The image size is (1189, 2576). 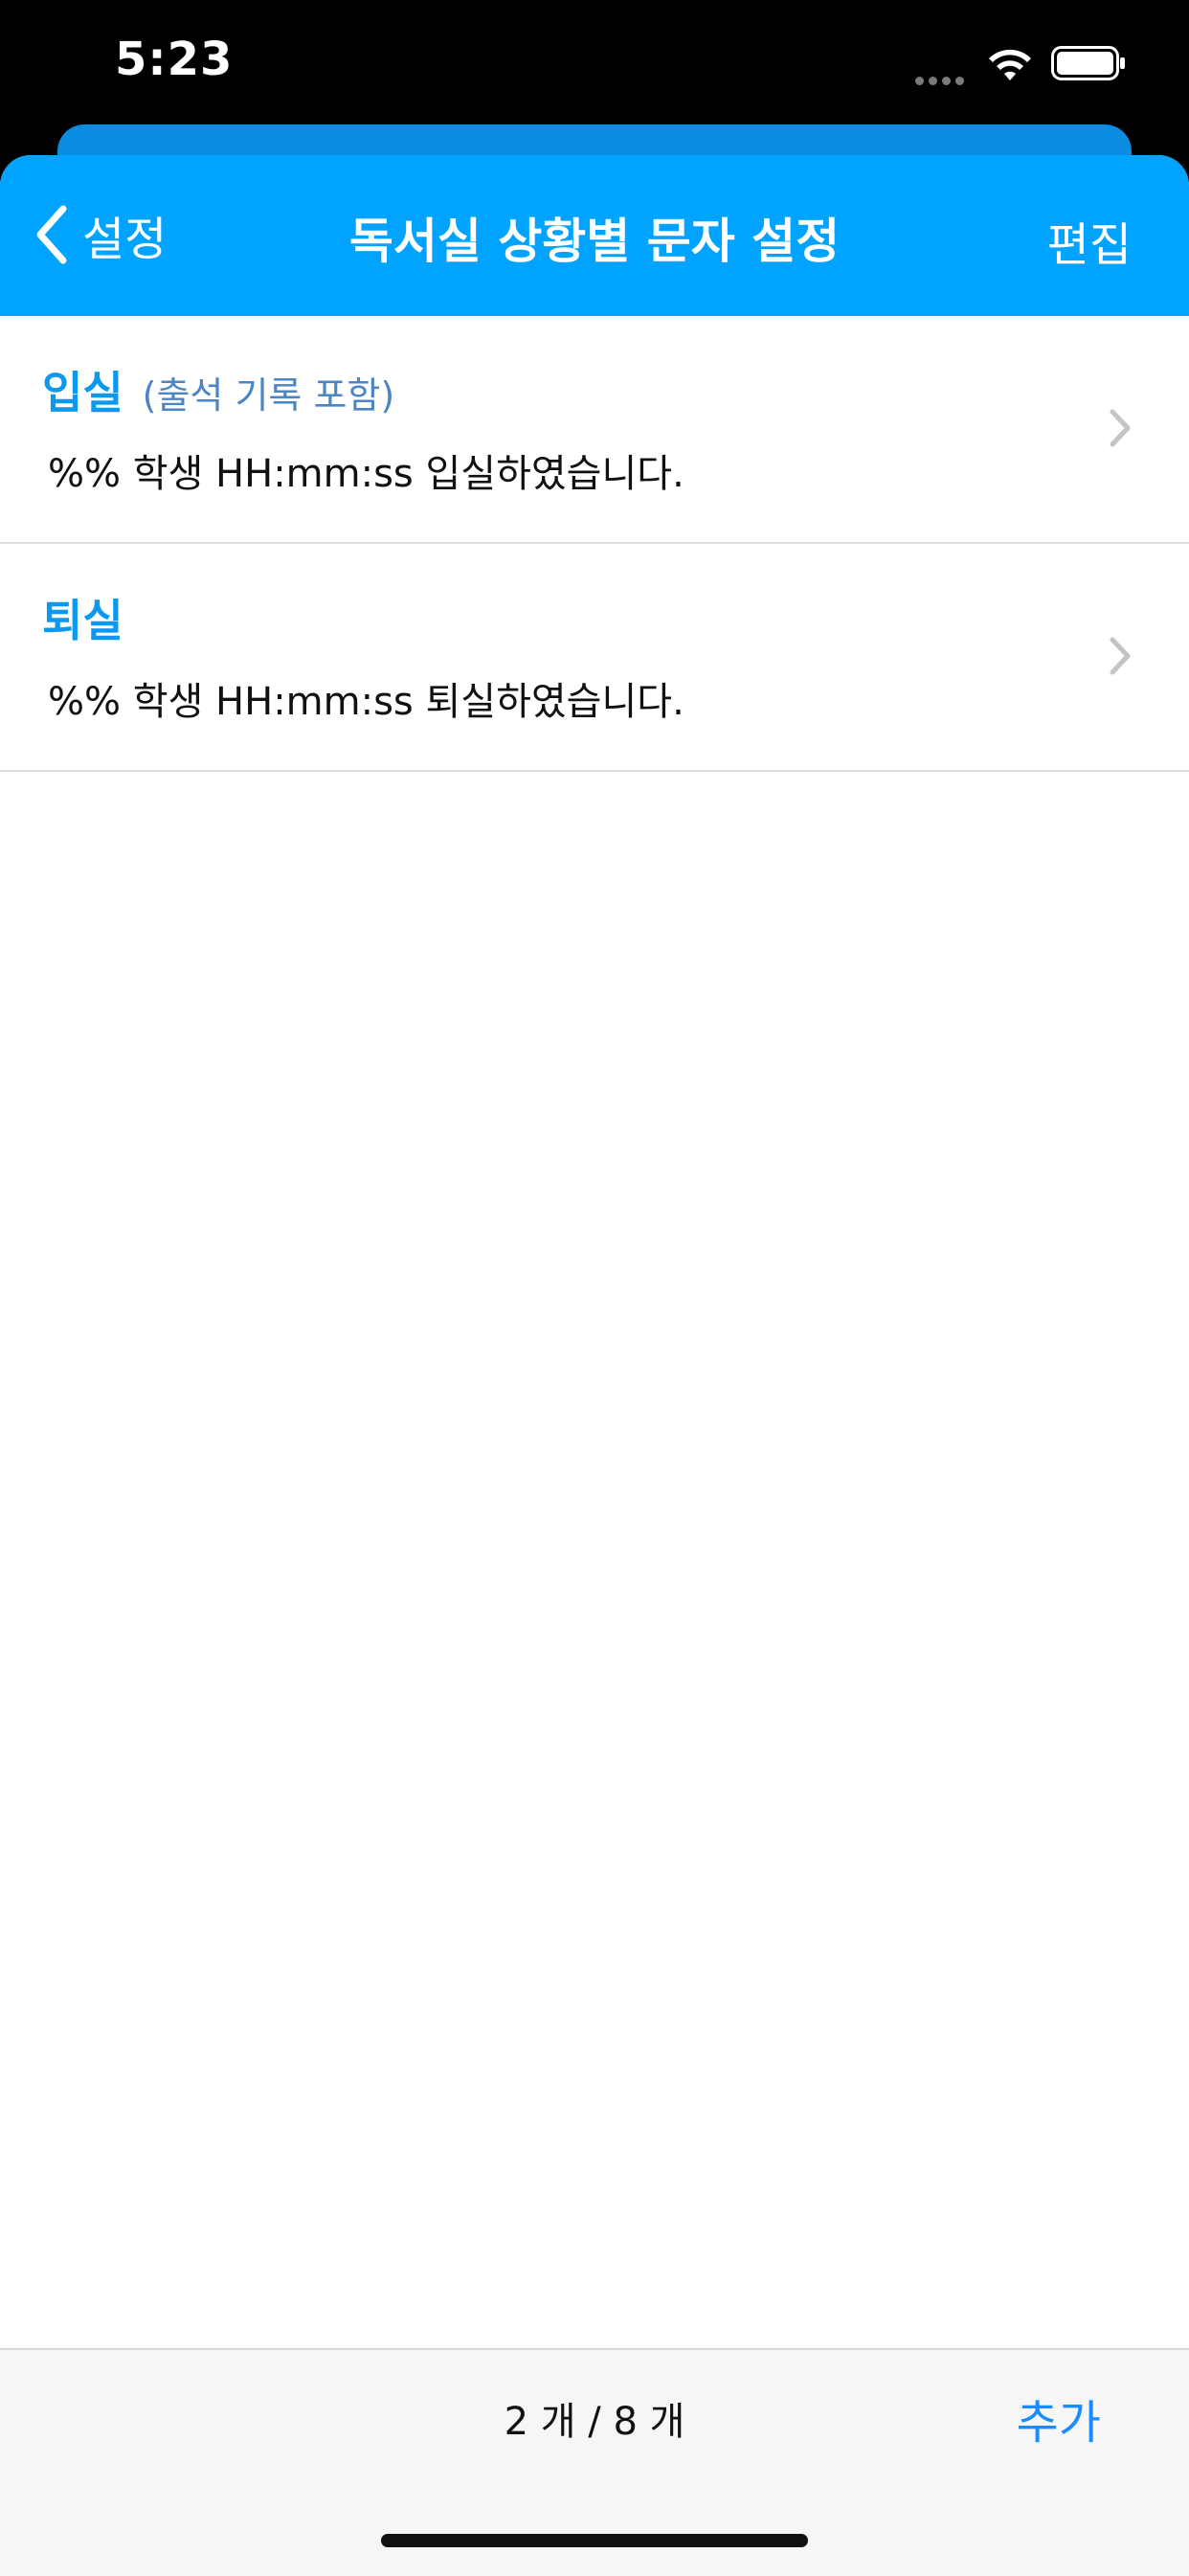 I want to click on list-item-message: %% 학생 HH:mm:ss 퇴실하였습니다., so click(x=366, y=702).